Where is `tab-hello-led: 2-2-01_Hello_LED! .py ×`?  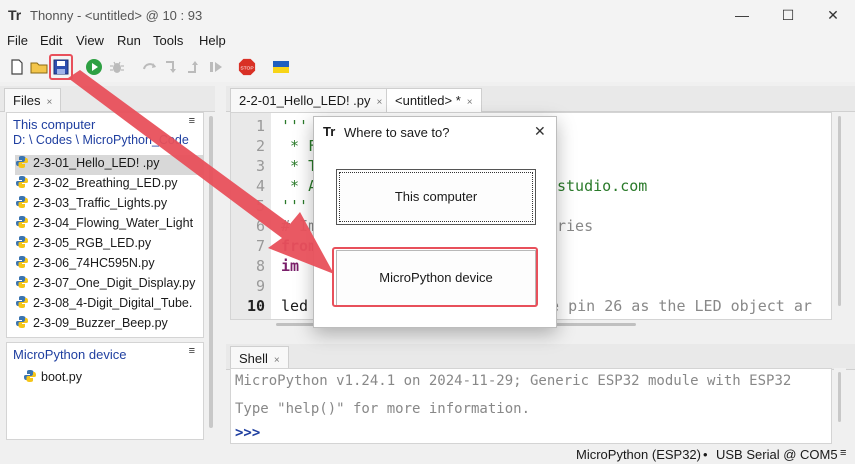
tab-hello-led: 2-2-01_Hello_LED! .py × is located at coordinates (311, 100).